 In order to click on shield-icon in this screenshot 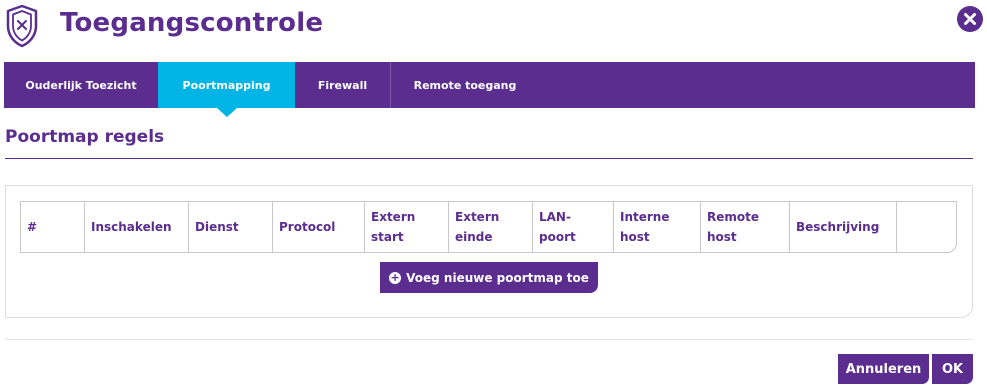, I will do `click(22, 26)`.